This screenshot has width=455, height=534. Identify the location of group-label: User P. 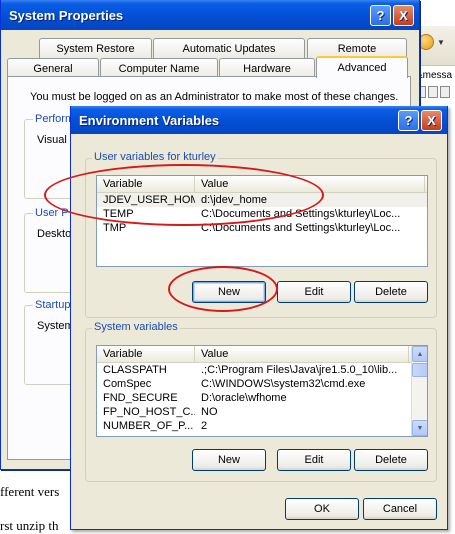
(52, 213).